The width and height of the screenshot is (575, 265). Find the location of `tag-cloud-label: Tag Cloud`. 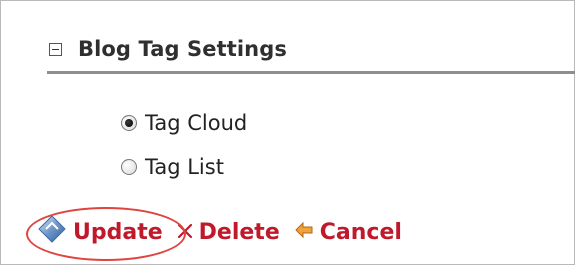

tag-cloud-label: Tag Cloud is located at coordinates (196, 123).